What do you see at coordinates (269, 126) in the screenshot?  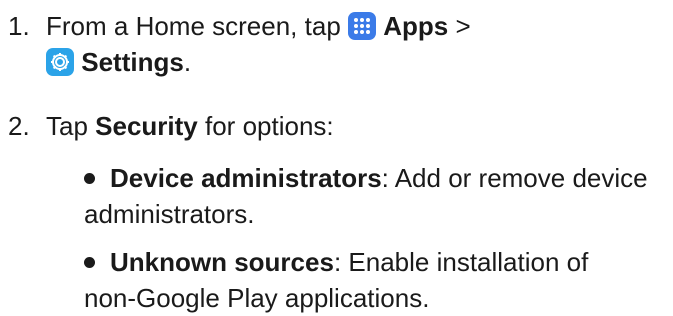 I see `step-2-suffix: for options:` at bounding box center [269, 126].